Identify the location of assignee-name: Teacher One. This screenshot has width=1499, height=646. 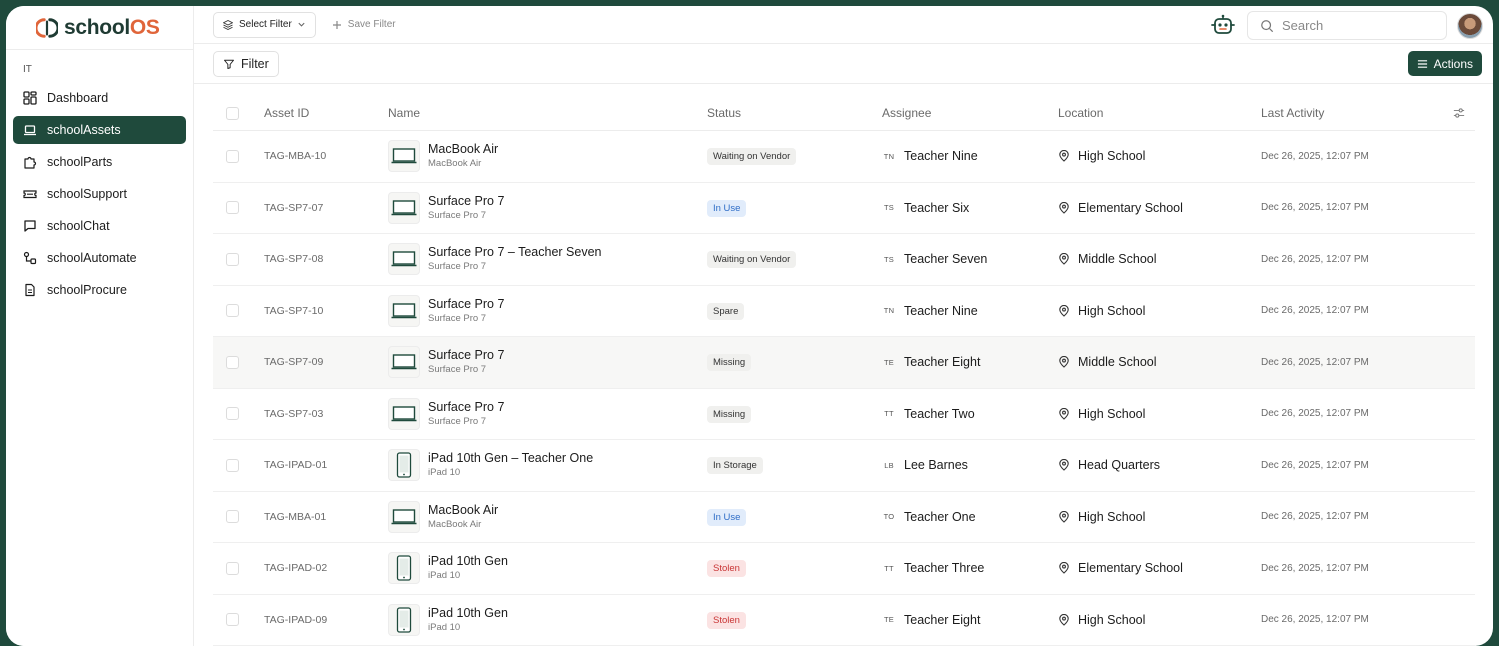
(940, 517).